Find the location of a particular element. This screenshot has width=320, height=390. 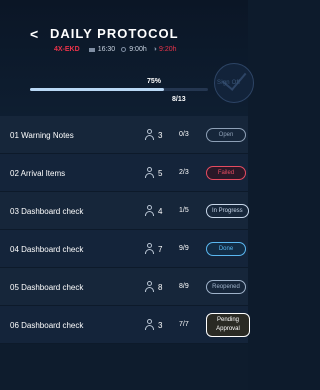

user-count: 4 is located at coordinates (160, 211).